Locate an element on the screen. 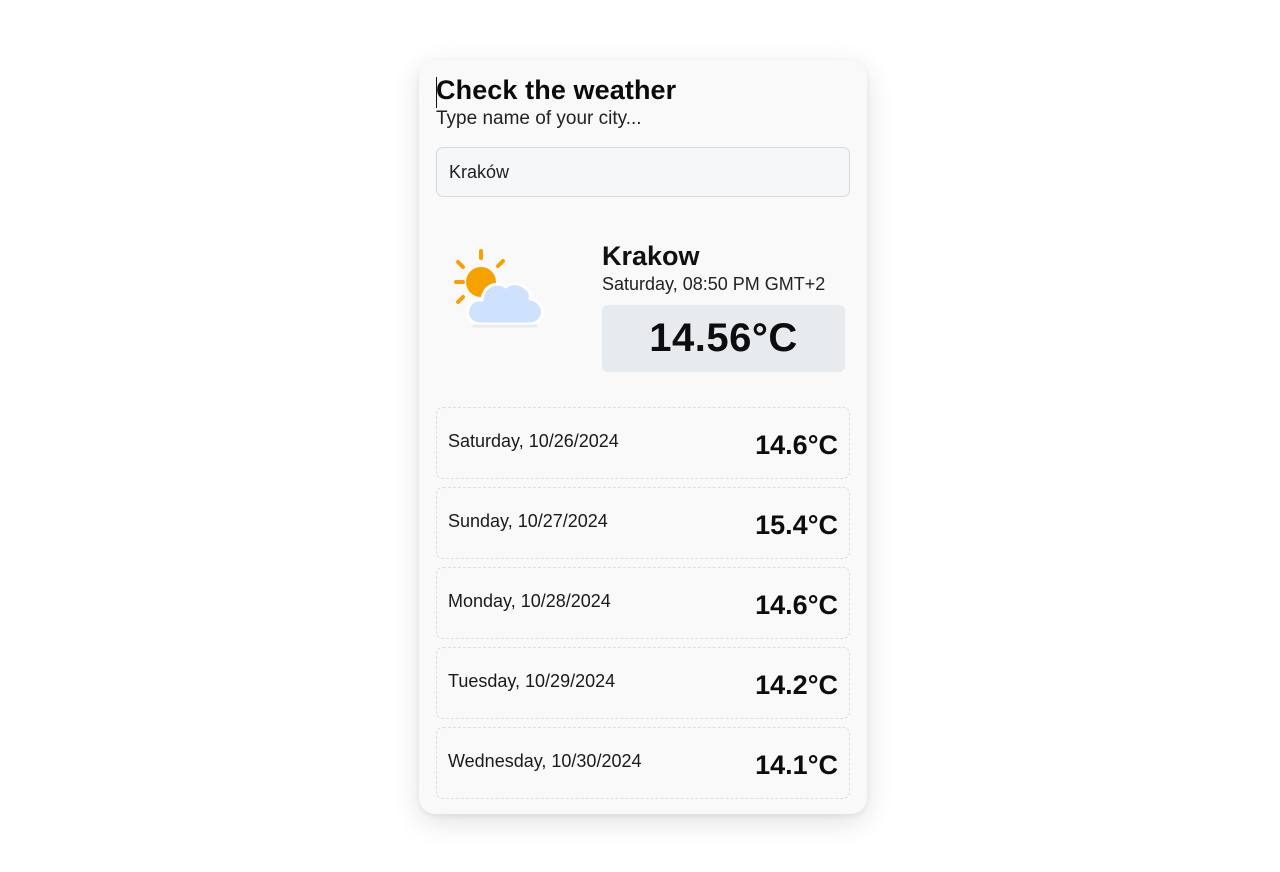 This screenshot has width=1280, height=872. current-temperature: 14.56°C is located at coordinates (723, 338).